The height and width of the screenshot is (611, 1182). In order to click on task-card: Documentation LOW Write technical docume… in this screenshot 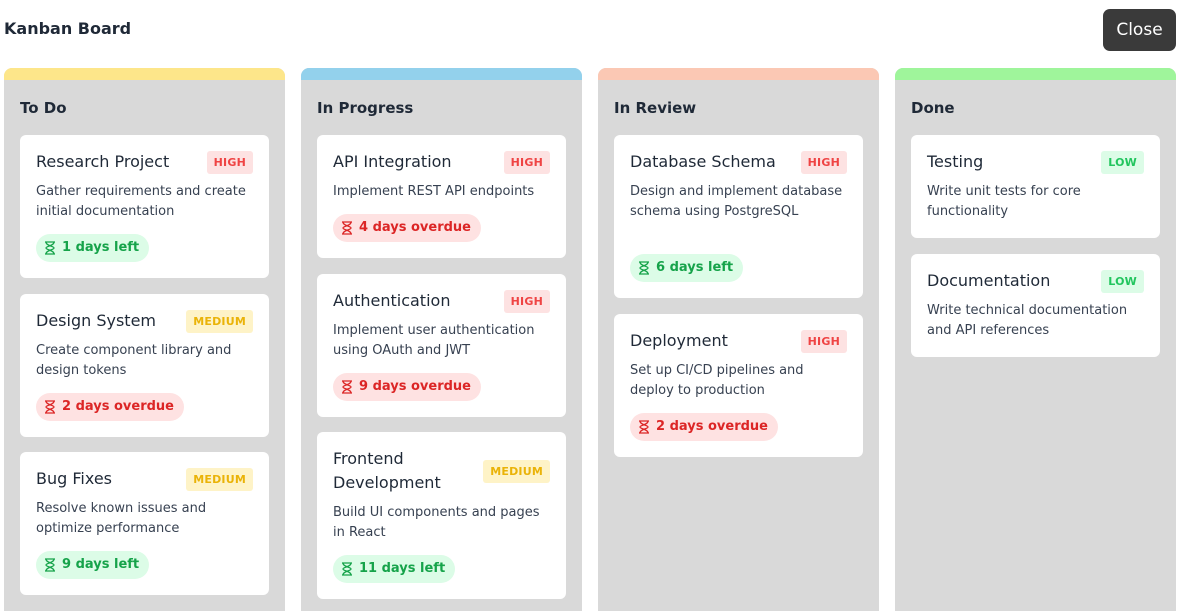, I will do `click(1035, 305)`.